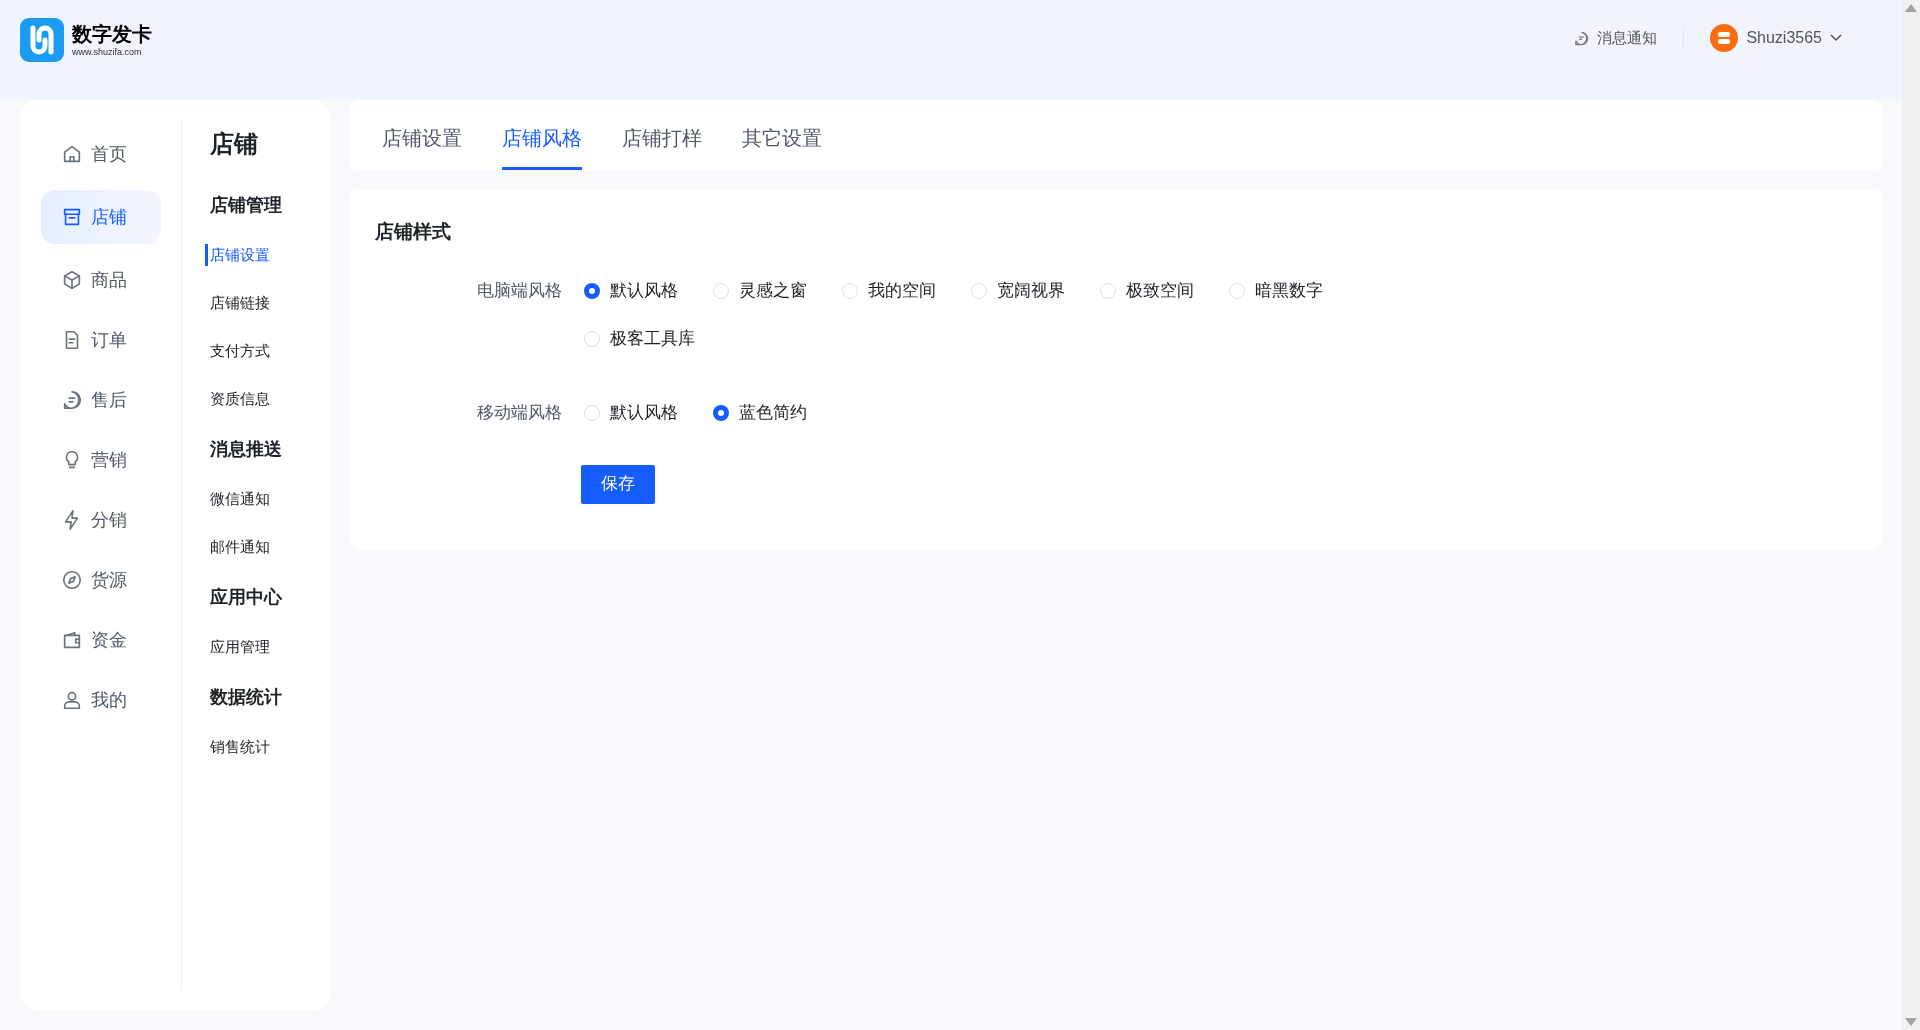  Describe the element at coordinates (782, 146) in the screenshot. I see `tab: 其它设置` at that location.